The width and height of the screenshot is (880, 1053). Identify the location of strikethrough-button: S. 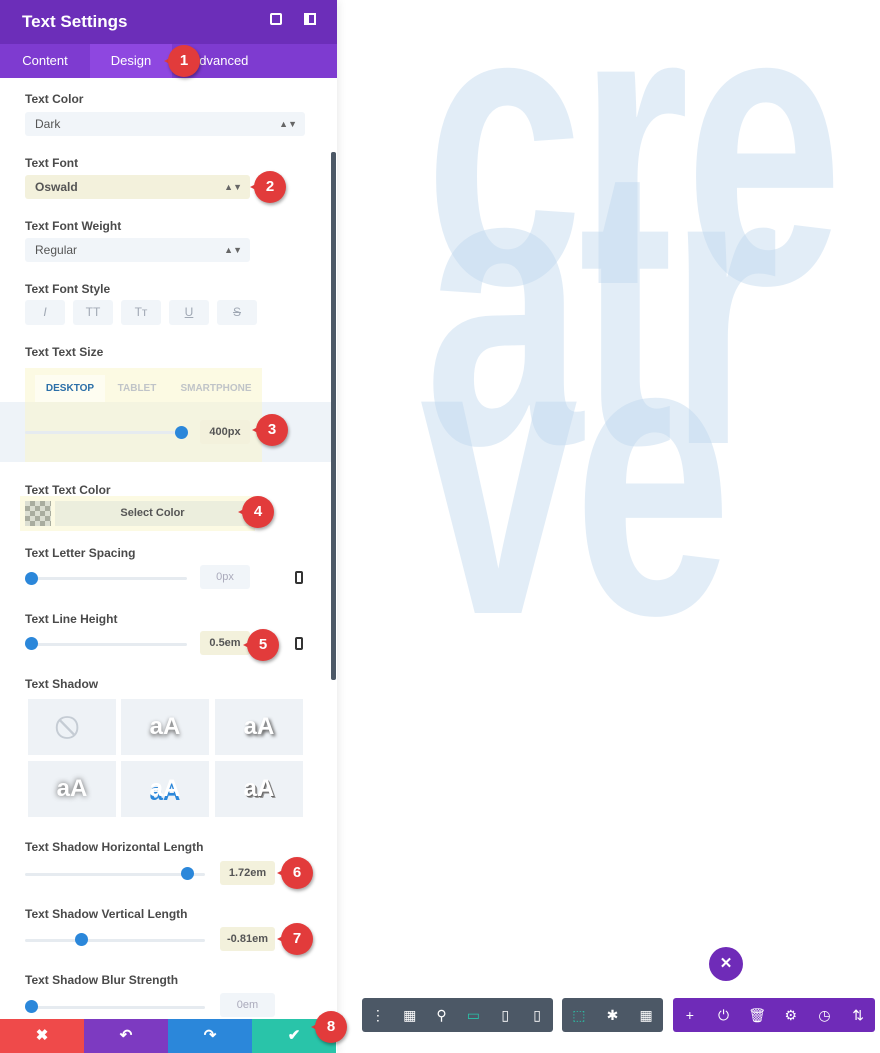
(237, 312).